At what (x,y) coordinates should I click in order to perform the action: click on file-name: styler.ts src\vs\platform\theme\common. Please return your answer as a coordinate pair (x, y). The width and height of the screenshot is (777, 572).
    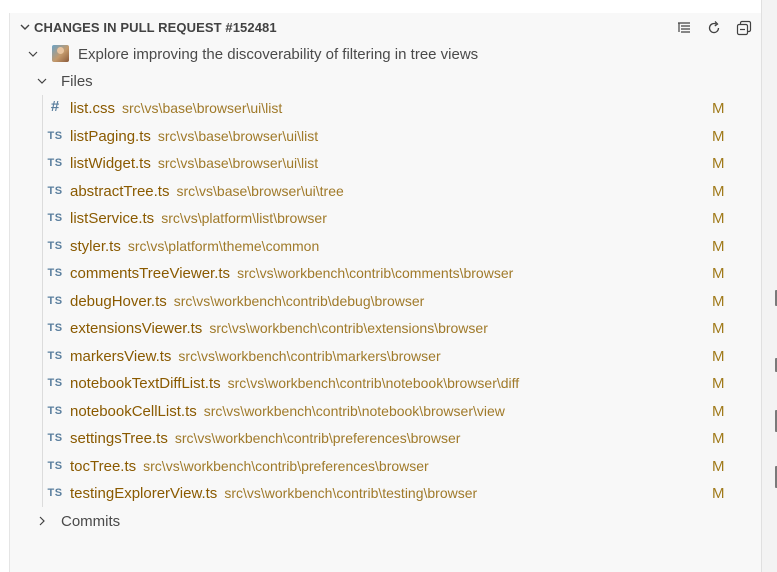
    Looking at the image, I should click on (194, 246).